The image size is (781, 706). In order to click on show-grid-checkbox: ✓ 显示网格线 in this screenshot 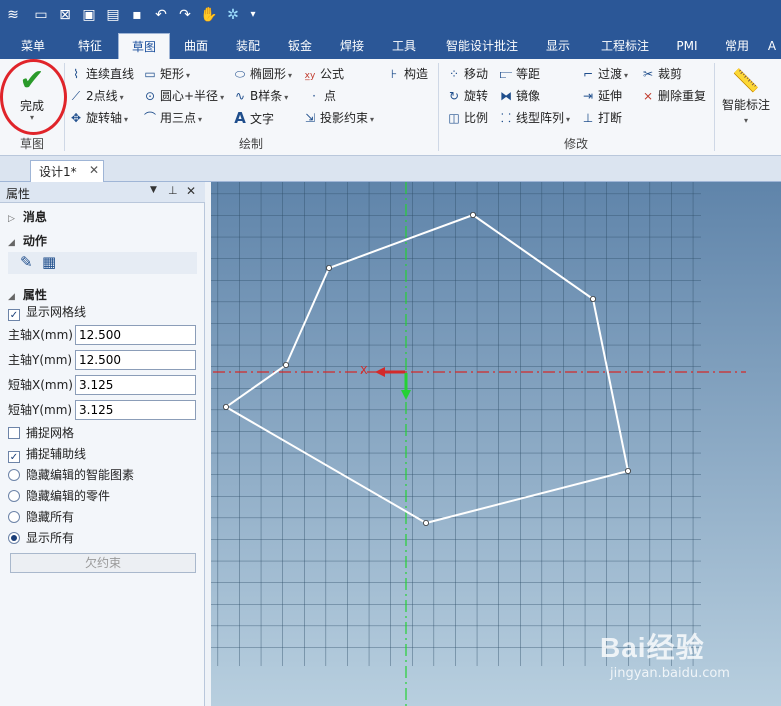, I will do `click(47, 312)`.